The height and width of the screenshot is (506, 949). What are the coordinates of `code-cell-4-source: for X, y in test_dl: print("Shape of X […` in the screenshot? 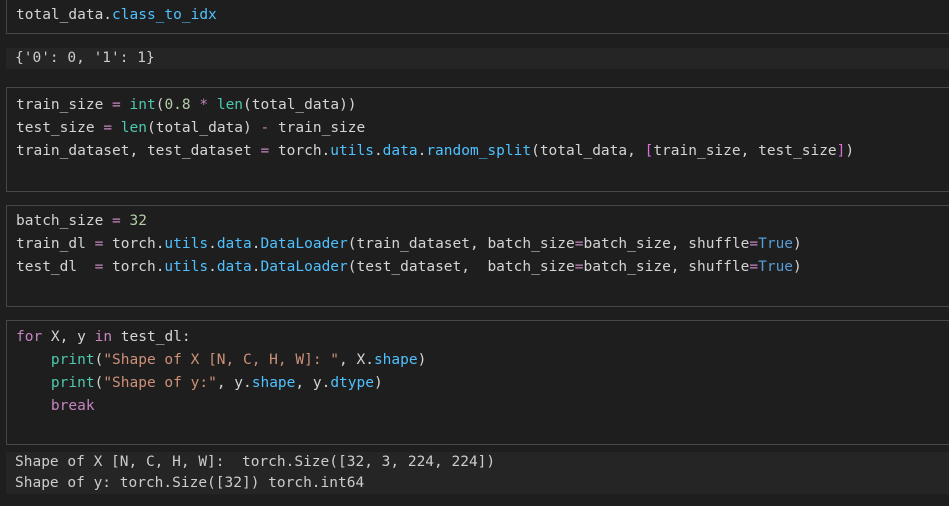 It's located at (221, 372).